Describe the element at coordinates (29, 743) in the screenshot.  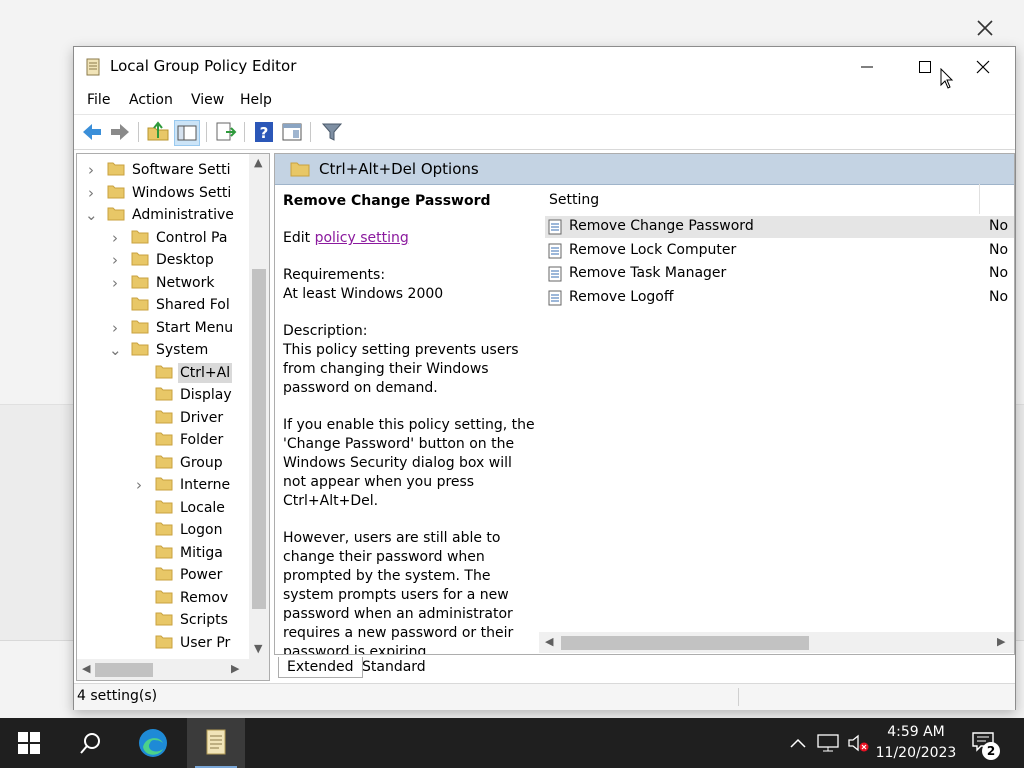
I see `start-button` at that location.